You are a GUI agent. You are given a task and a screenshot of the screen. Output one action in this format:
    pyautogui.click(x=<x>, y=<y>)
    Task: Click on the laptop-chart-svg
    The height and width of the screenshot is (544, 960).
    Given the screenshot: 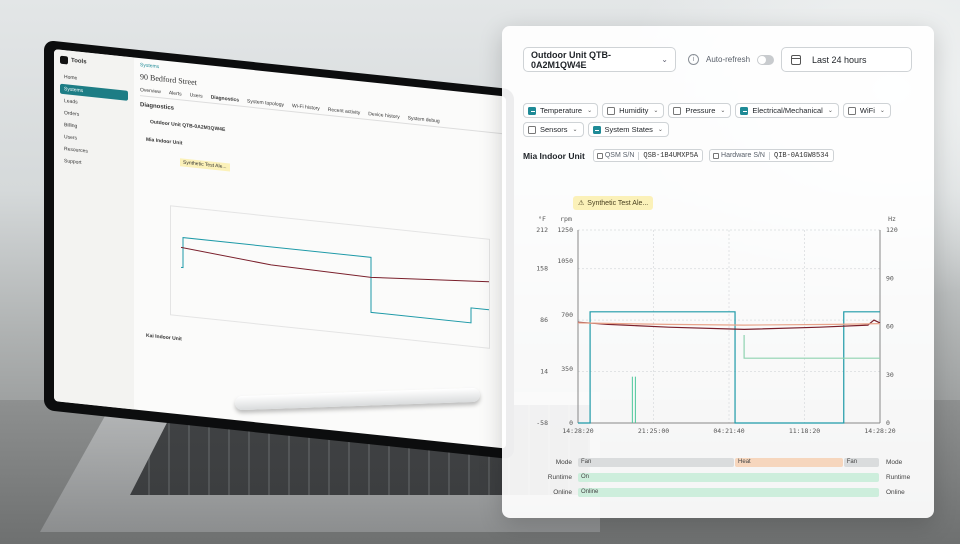 What is the action you would take?
    pyautogui.click(x=335, y=280)
    